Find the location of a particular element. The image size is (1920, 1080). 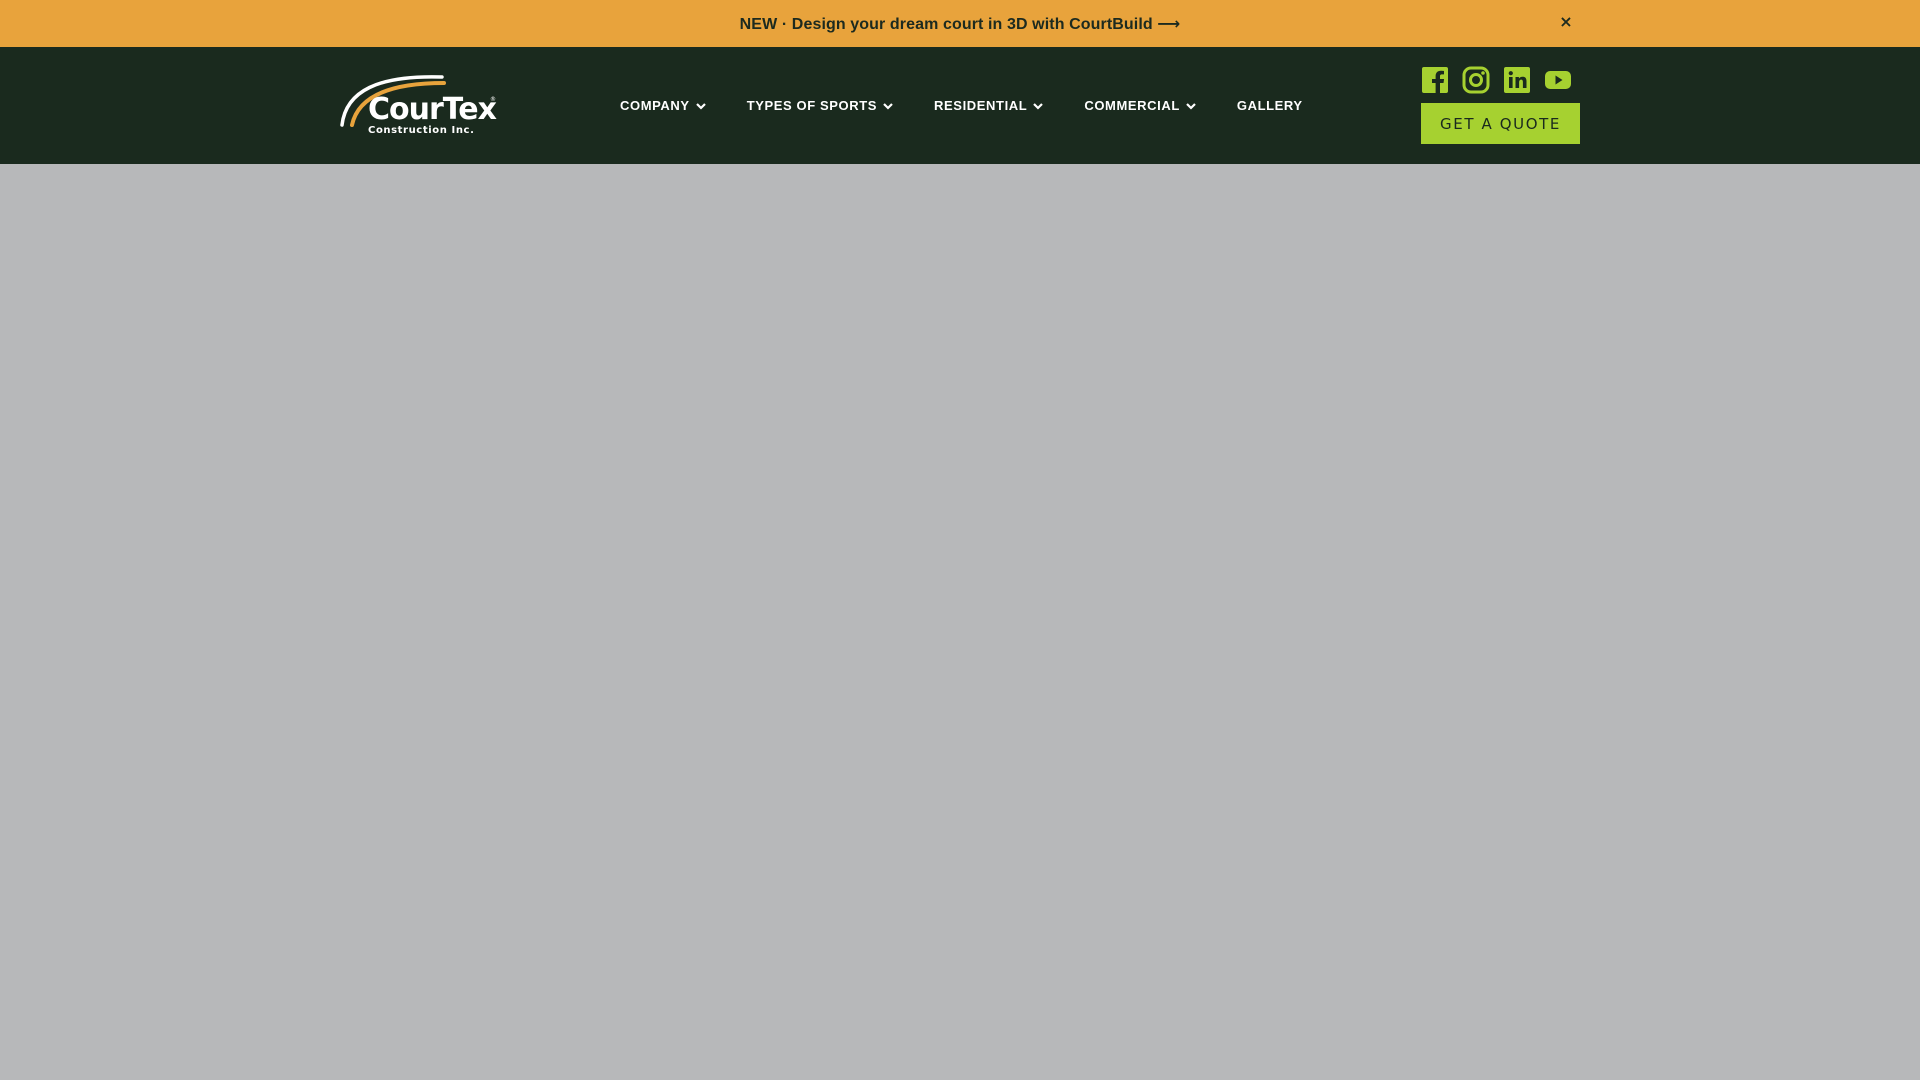

nav-item-residential: RESIDENTIAL is located at coordinates (989, 105).